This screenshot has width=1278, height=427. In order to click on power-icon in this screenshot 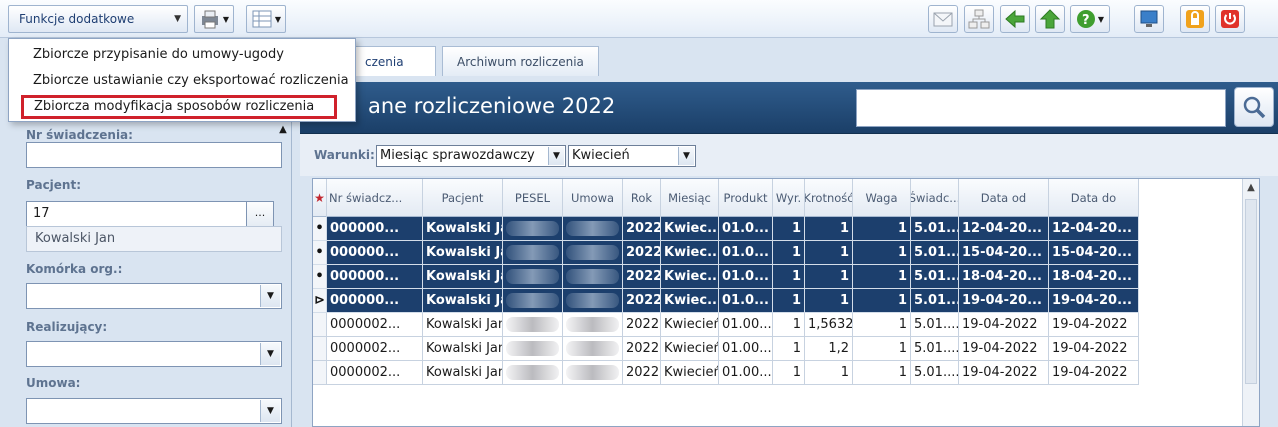, I will do `click(1230, 19)`.